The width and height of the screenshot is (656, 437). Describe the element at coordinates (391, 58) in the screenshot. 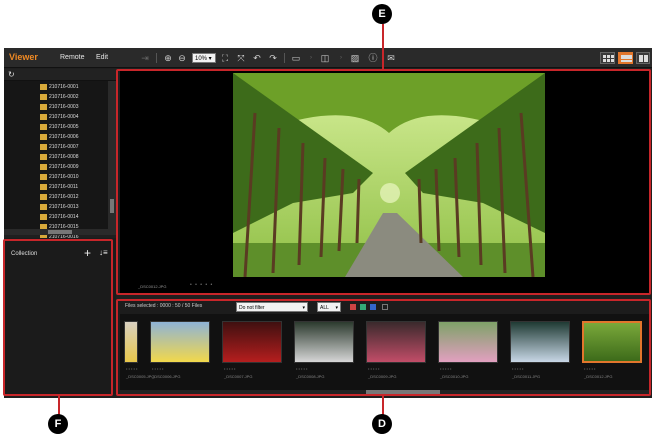

I see `mail-icon: ✉` at that location.